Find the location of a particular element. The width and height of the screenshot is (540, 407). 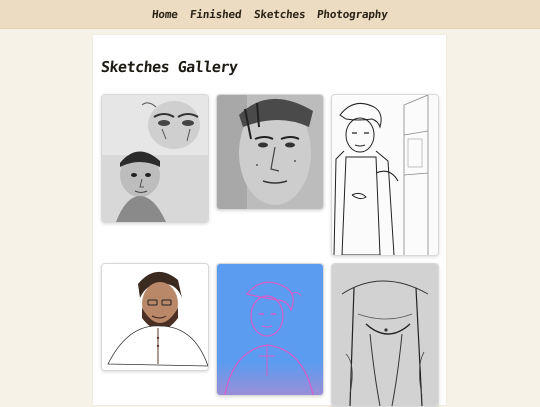

nav-finished-link: Finished is located at coordinates (215, 14).